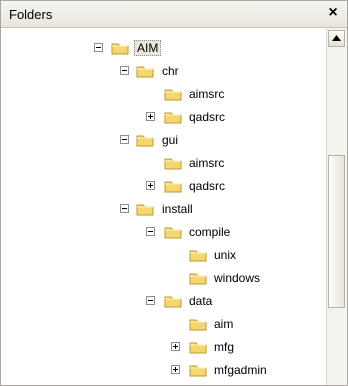 This screenshot has height=386, width=348. I want to click on tree-item-gui: gui, so click(163, 140).